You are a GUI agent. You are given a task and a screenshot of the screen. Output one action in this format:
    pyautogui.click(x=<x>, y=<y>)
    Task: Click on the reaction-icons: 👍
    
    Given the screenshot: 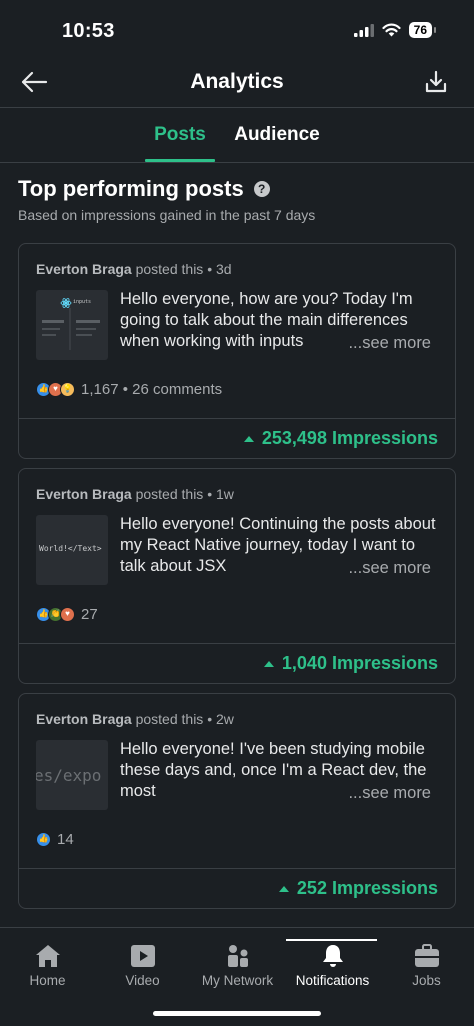 What is the action you would take?
    pyautogui.click(x=43, y=839)
    